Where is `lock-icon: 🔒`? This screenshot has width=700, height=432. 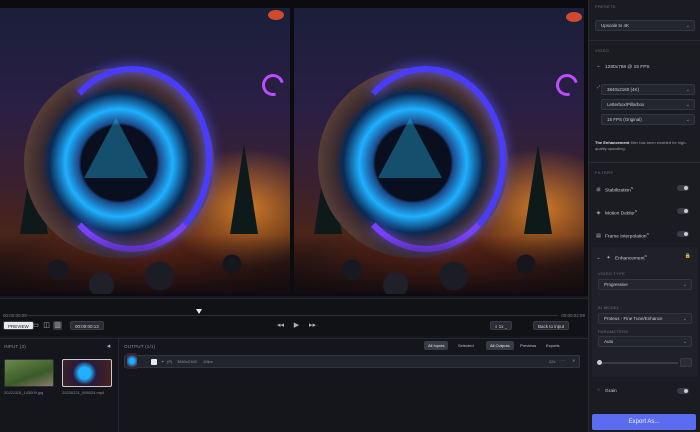
lock-icon: 🔒 is located at coordinates (688, 256).